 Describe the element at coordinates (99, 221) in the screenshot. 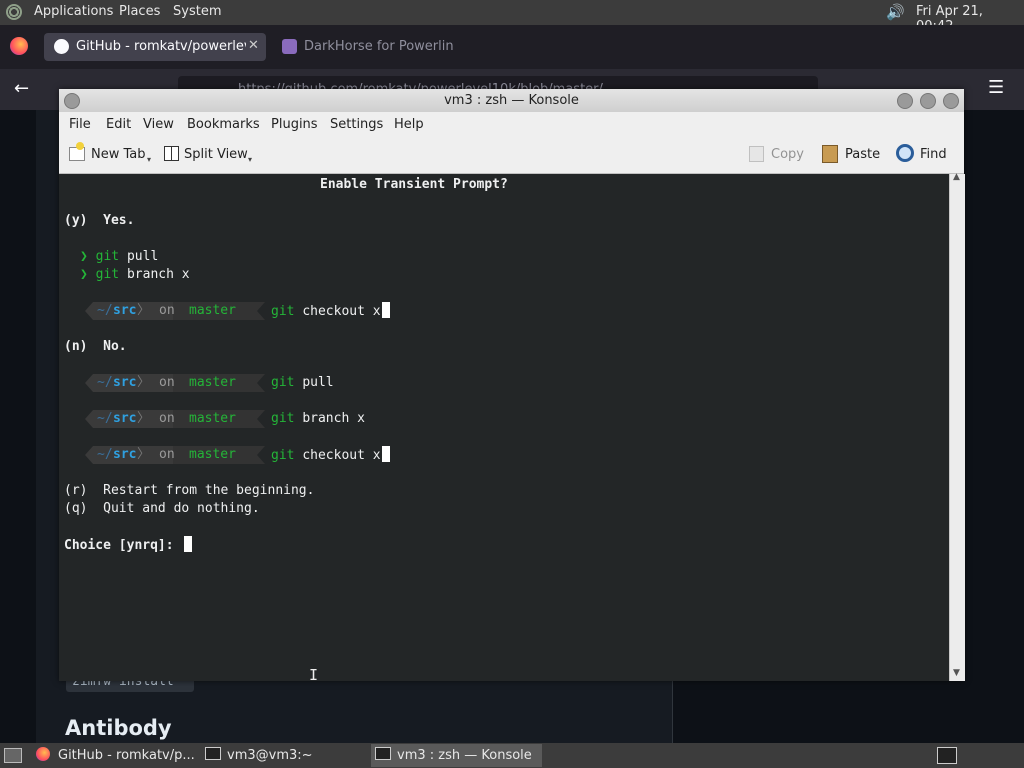

I see `option-yes: (y) Yes.` at that location.